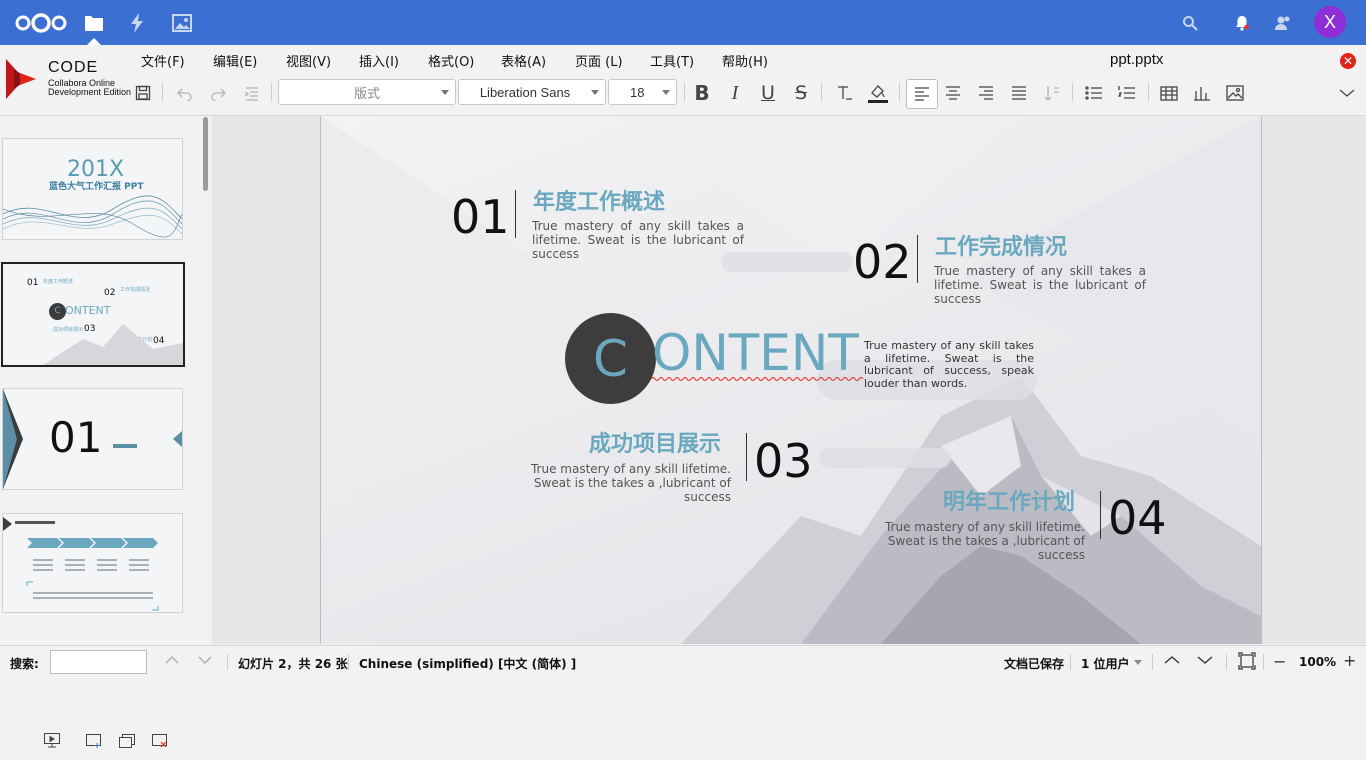 The height and width of the screenshot is (760, 1366). What do you see at coordinates (308, 60) in the screenshot?
I see `menu-view: 视图(V)` at bounding box center [308, 60].